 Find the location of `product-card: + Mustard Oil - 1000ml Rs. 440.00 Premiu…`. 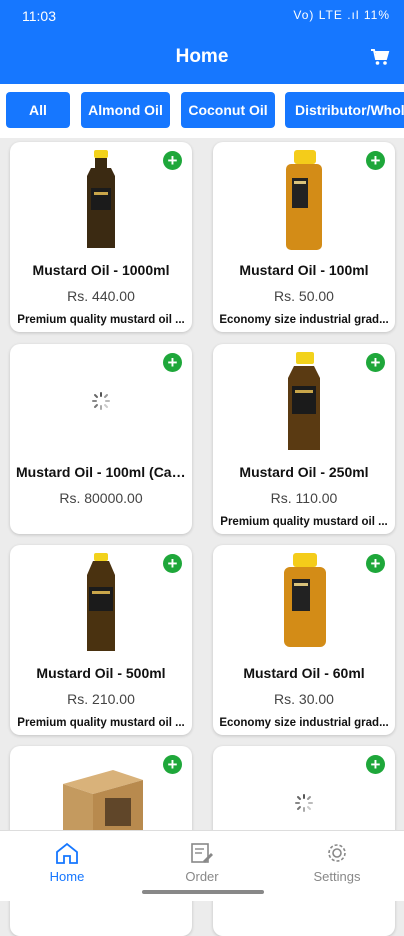

product-card: + Mustard Oil - 1000ml Rs. 440.00 Premiu… is located at coordinates (101, 237).